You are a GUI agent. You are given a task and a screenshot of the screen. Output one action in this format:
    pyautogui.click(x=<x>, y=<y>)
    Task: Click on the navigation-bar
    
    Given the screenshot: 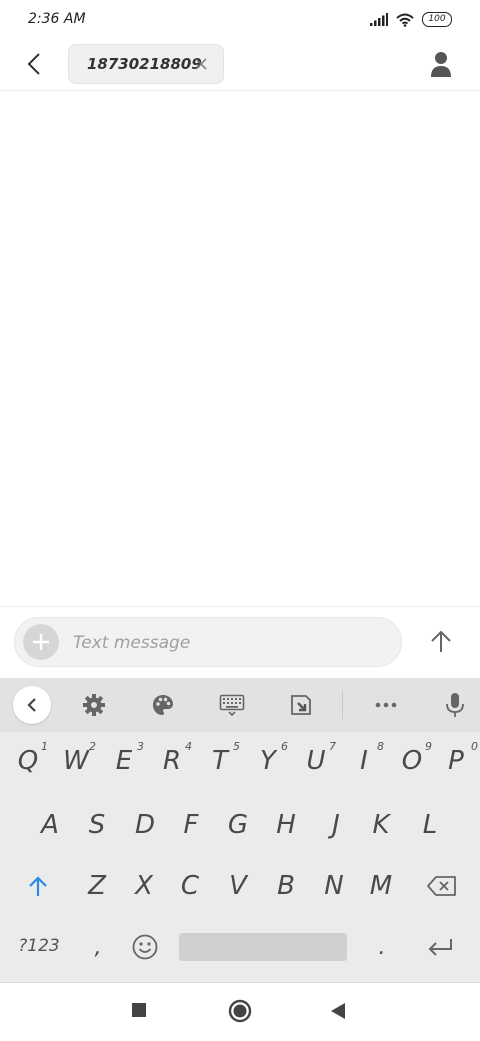 What is the action you would take?
    pyautogui.click(x=240, y=1011)
    